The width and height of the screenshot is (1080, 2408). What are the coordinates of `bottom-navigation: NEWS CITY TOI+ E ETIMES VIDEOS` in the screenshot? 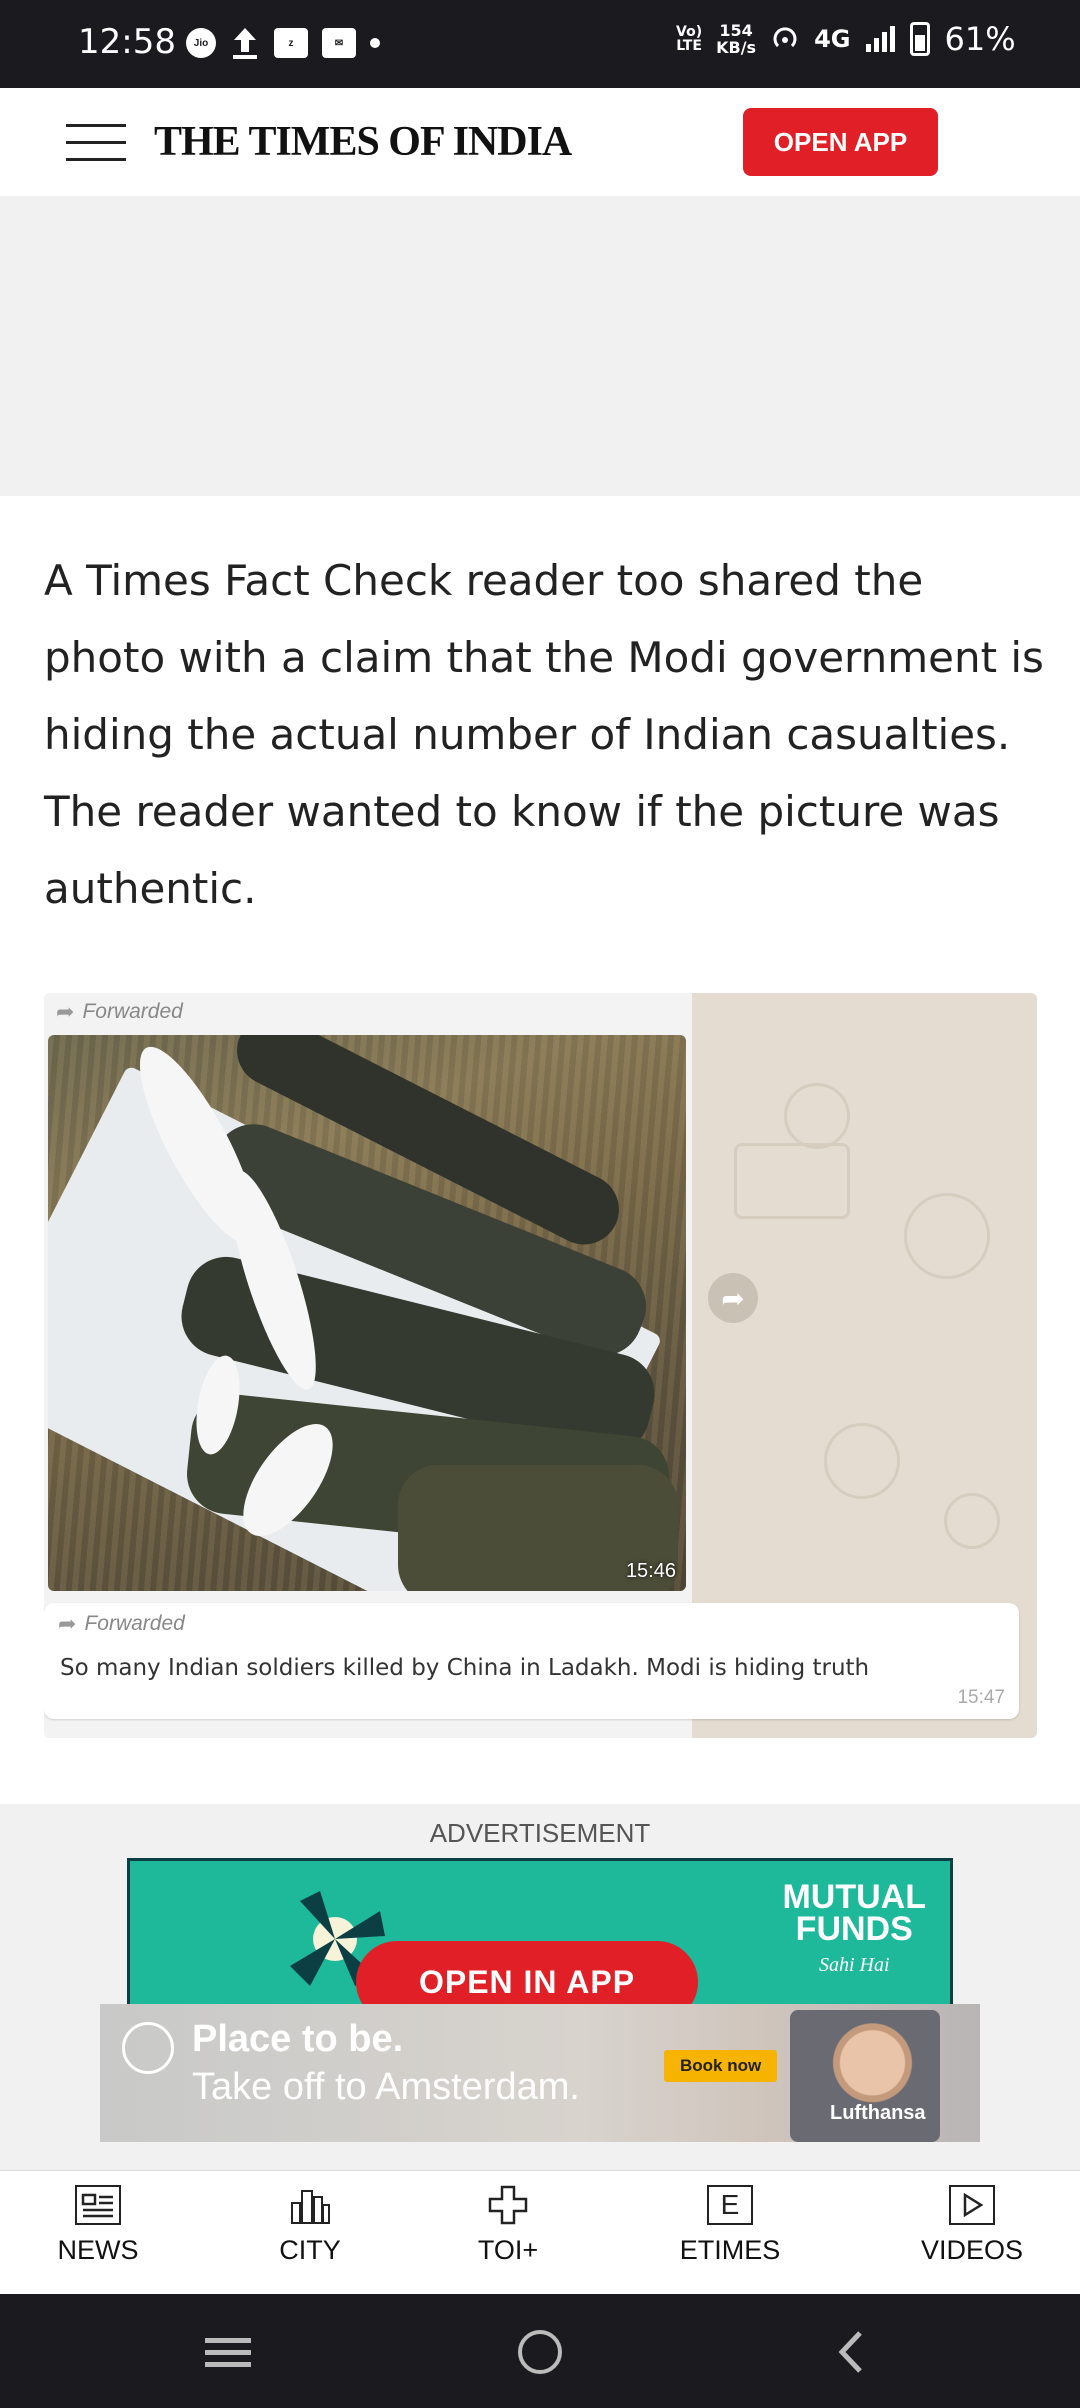 It's located at (540, 2232).